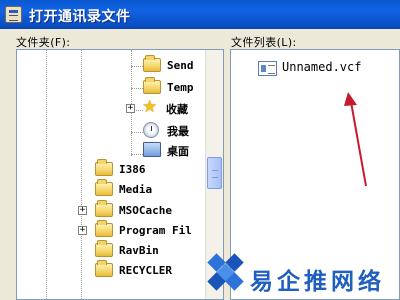 Image resolution: width=400 pixels, height=300 pixels. Describe the element at coordinates (136, 189) in the screenshot. I see `tree-item-label: Media` at that location.